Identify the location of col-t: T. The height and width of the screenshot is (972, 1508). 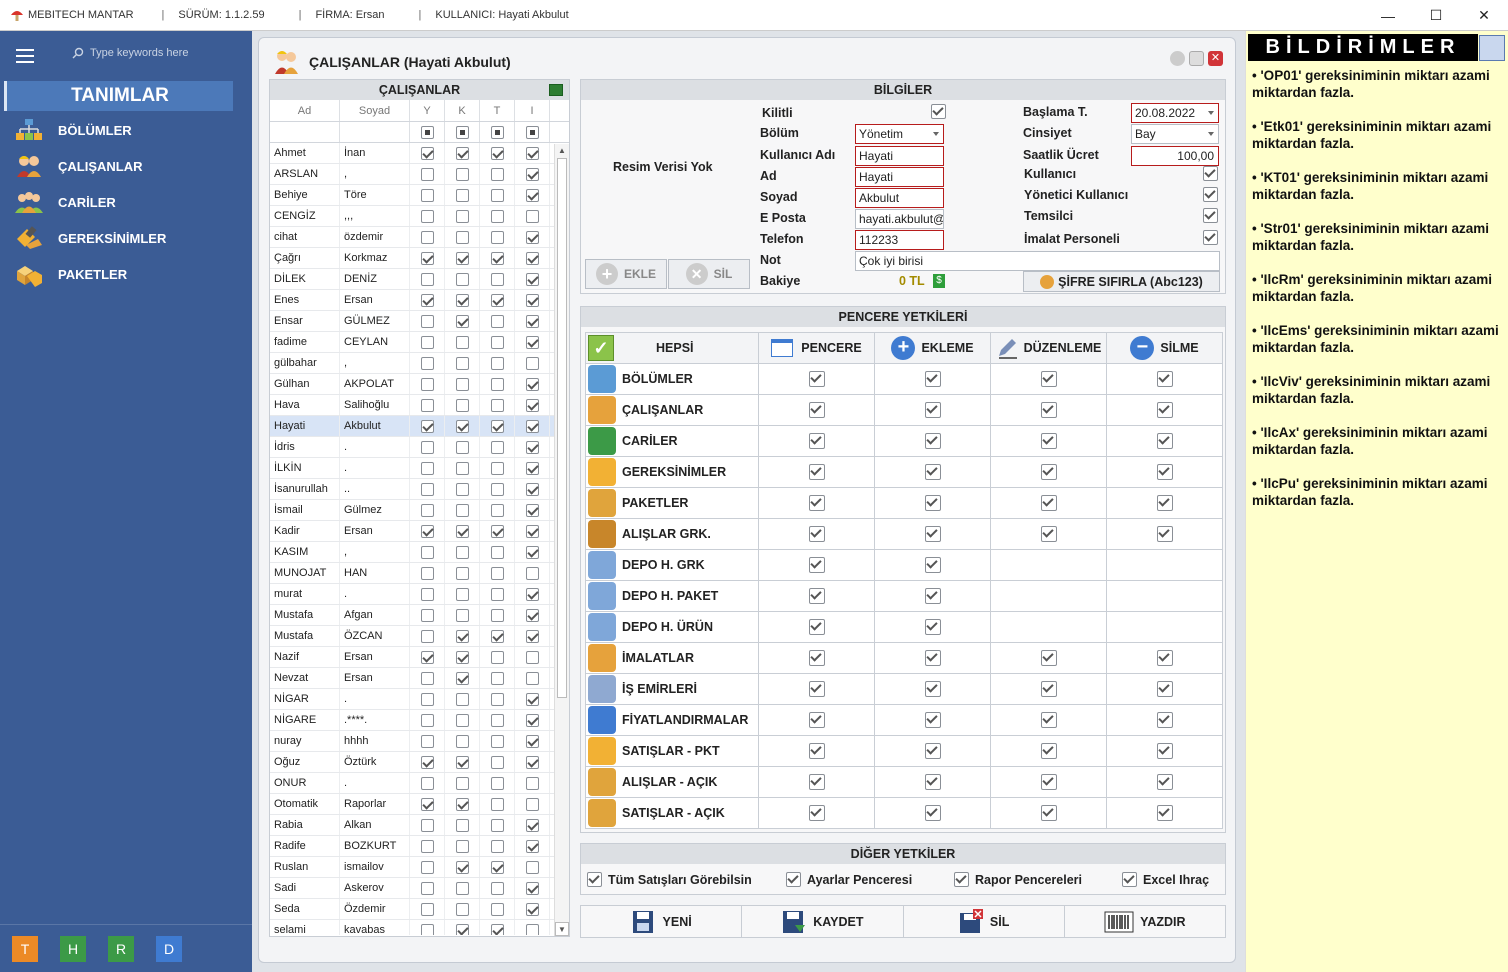
(497, 110).